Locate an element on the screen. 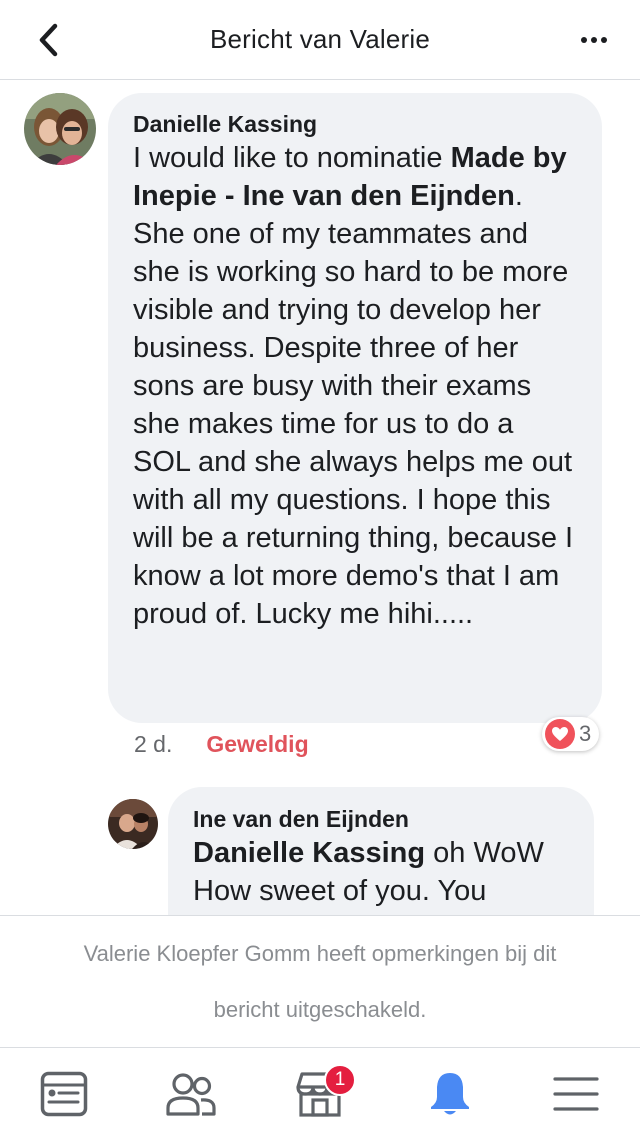  reaction-badge: 3 is located at coordinates (571, 734).